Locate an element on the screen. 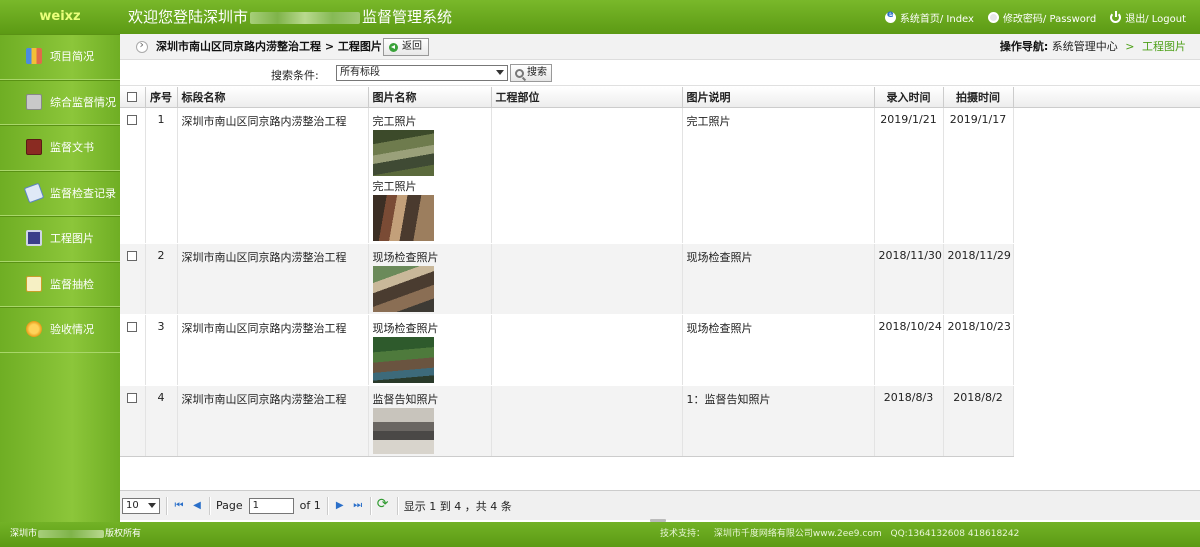 Image resolution: width=1200 pixels, height=547 pixels. column-header: 序号 is located at coordinates (161, 97).